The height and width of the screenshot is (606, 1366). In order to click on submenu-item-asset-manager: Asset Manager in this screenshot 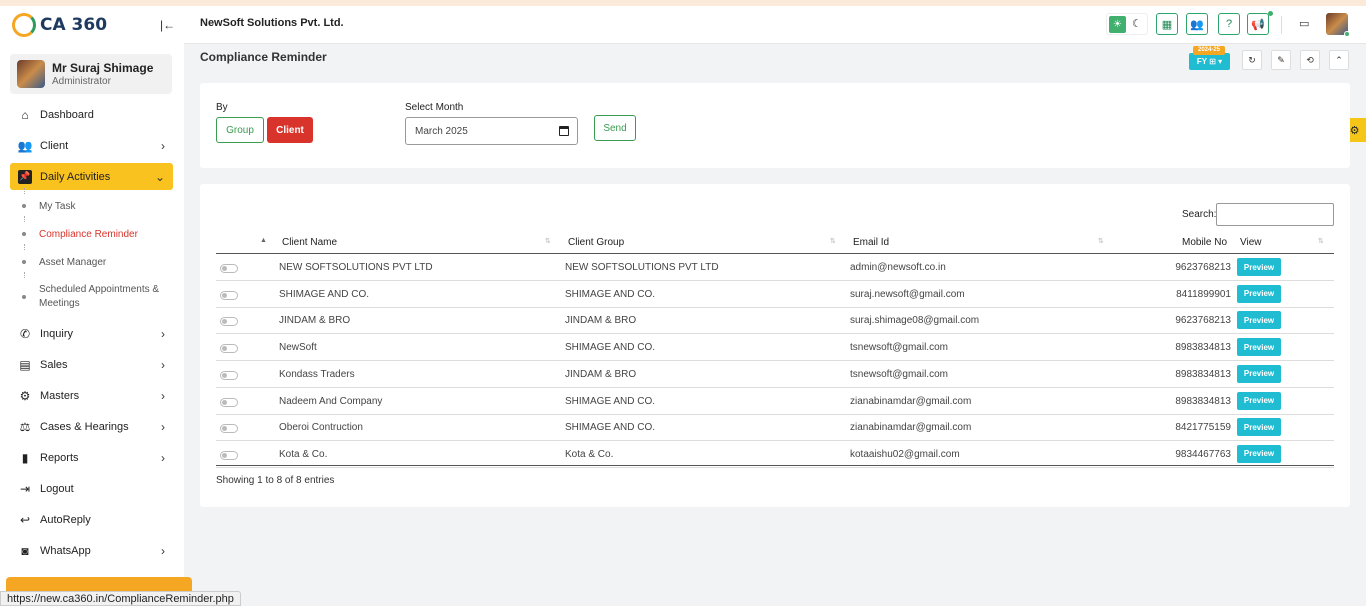, I will do `click(97, 260)`.